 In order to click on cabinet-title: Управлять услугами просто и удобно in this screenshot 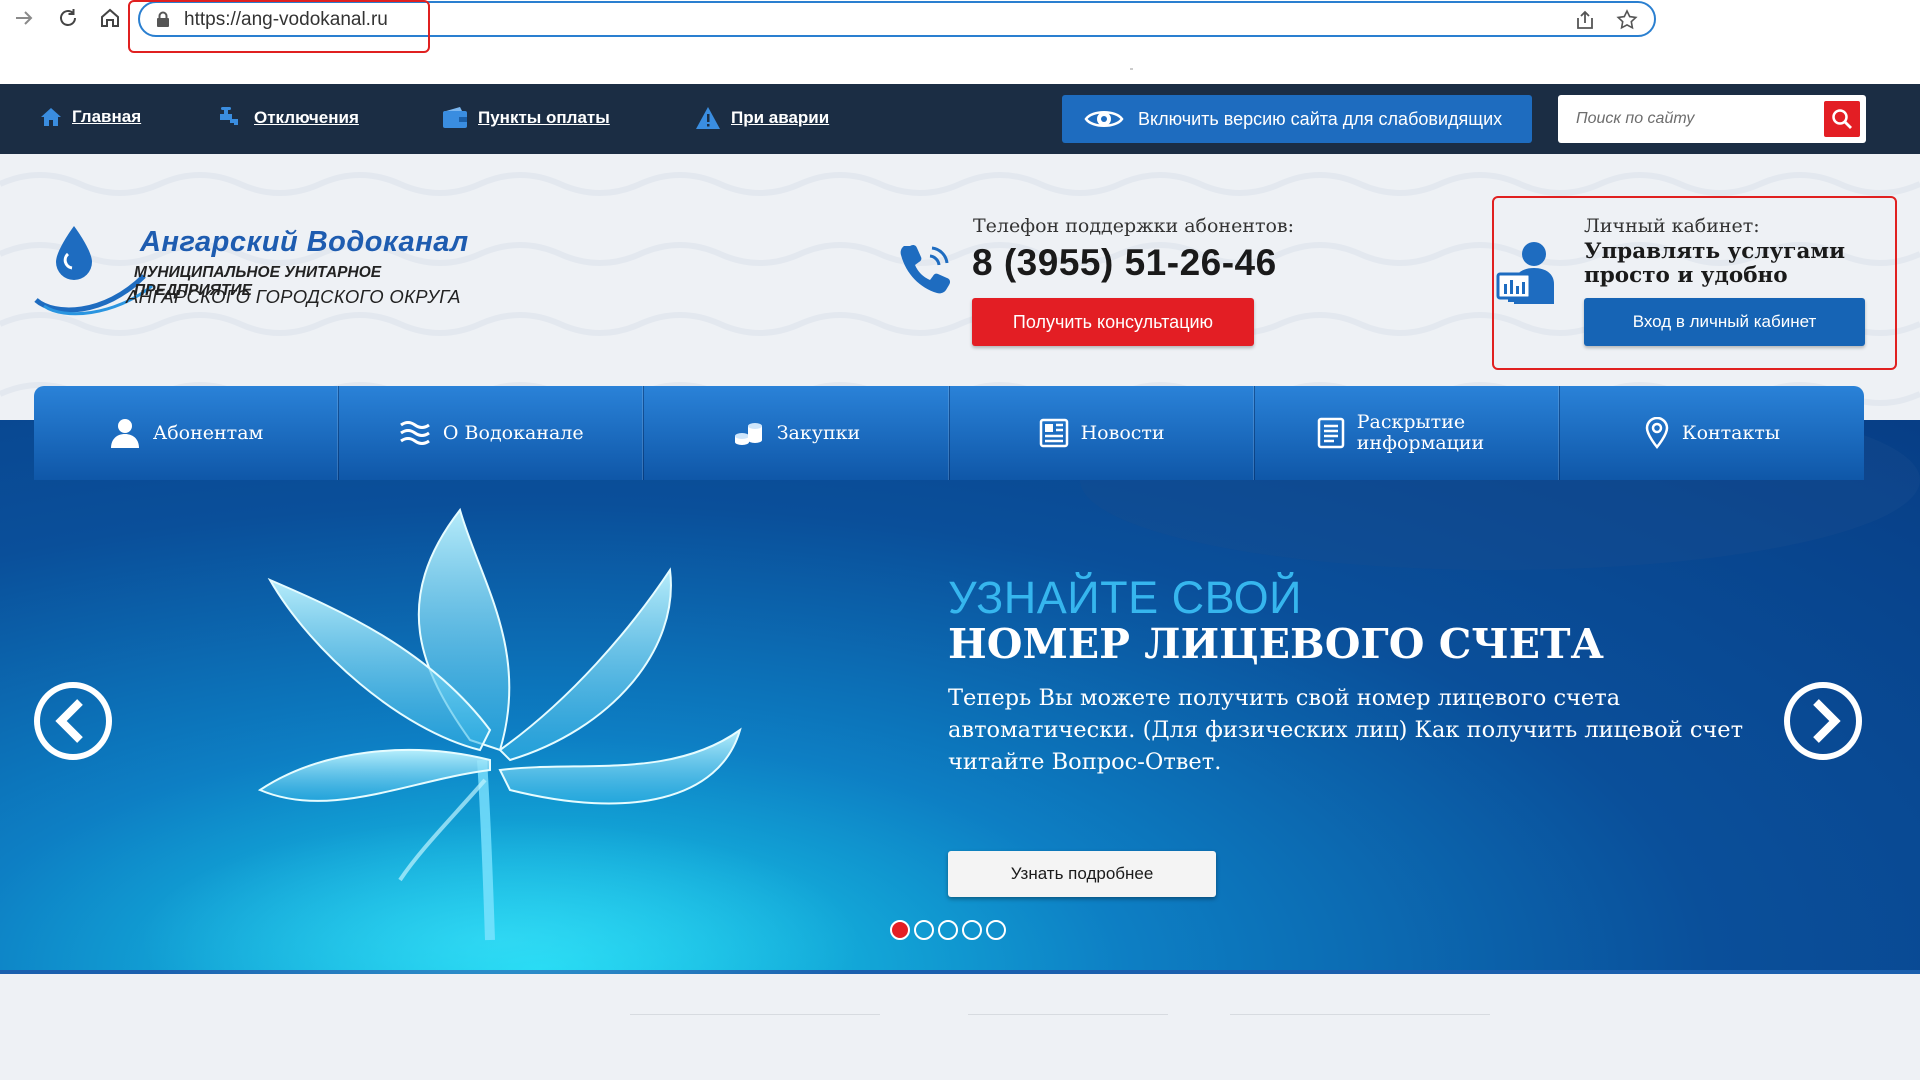, I will do `click(1715, 263)`.